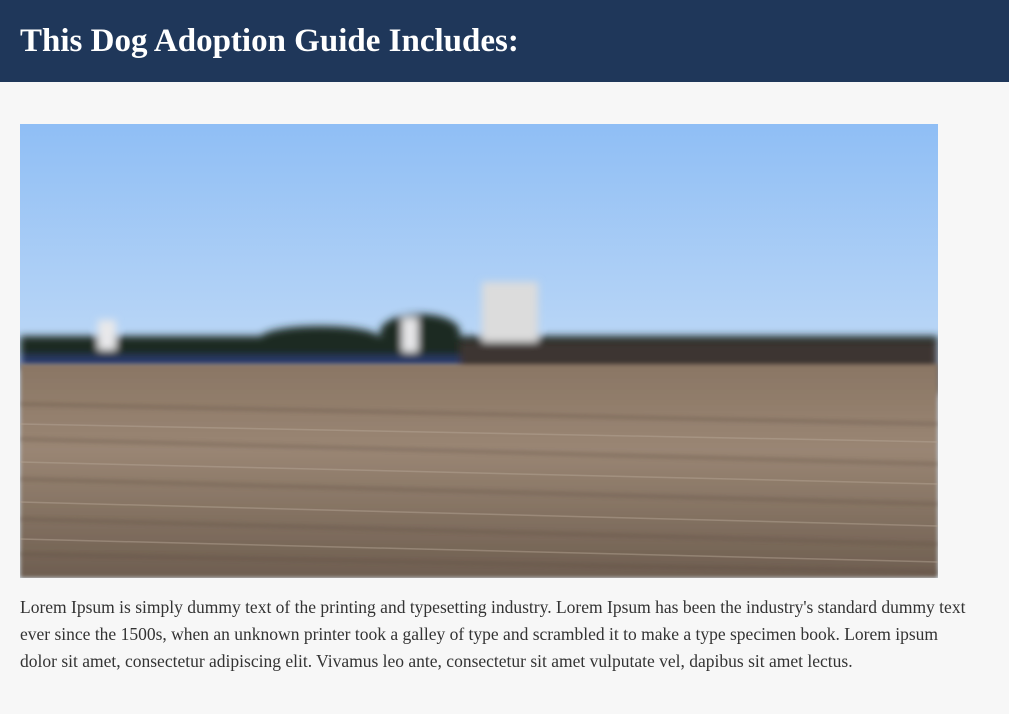 This screenshot has width=1009, height=714. What do you see at coordinates (269, 41) in the screenshot?
I see `page-title: This Dog Adoption Guide Includes:` at bounding box center [269, 41].